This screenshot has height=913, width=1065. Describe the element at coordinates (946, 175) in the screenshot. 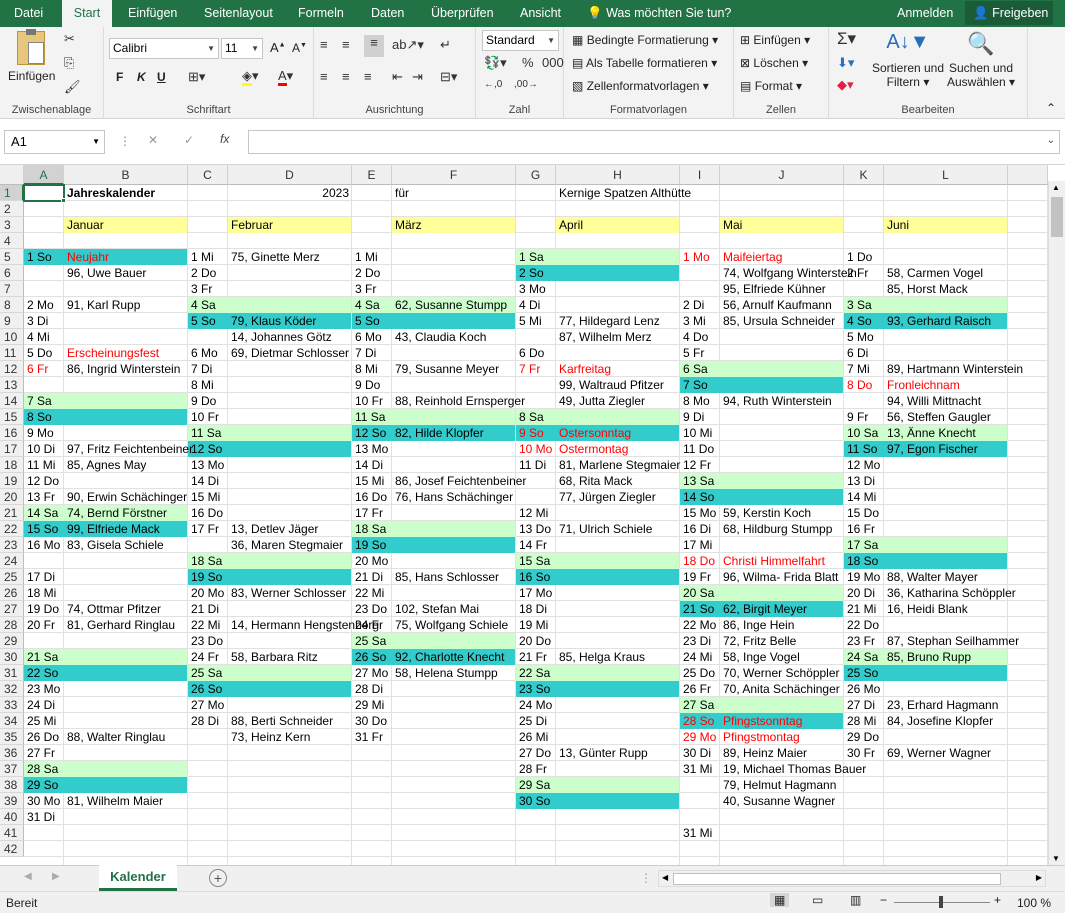

I see `column-header-l: L` at that location.